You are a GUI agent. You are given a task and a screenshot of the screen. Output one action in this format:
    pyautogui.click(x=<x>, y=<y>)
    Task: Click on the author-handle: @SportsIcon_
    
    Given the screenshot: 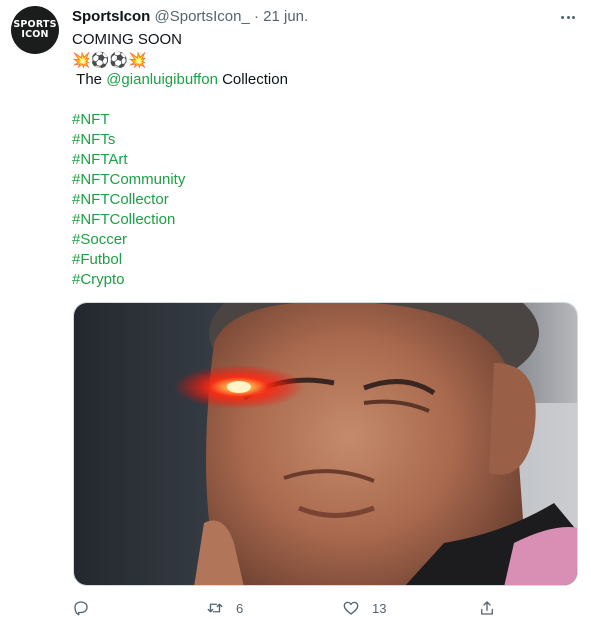 What is the action you would take?
    pyautogui.click(x=202, y=16)
    